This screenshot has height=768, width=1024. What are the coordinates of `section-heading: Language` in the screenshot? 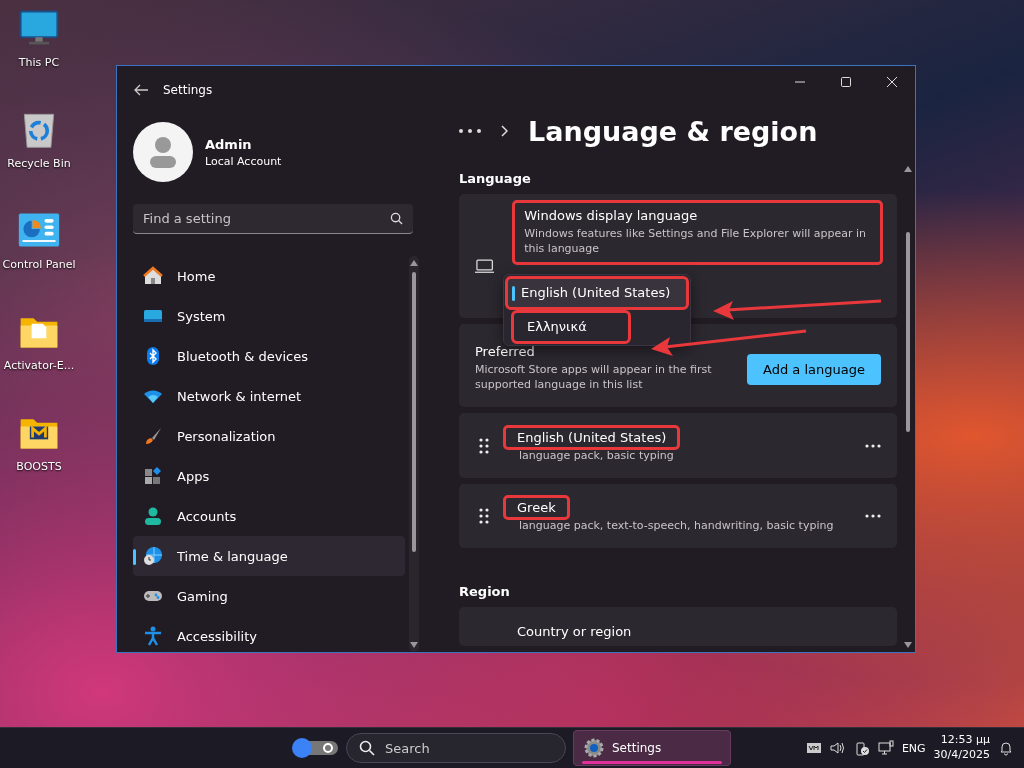 It's located at (495, 178).